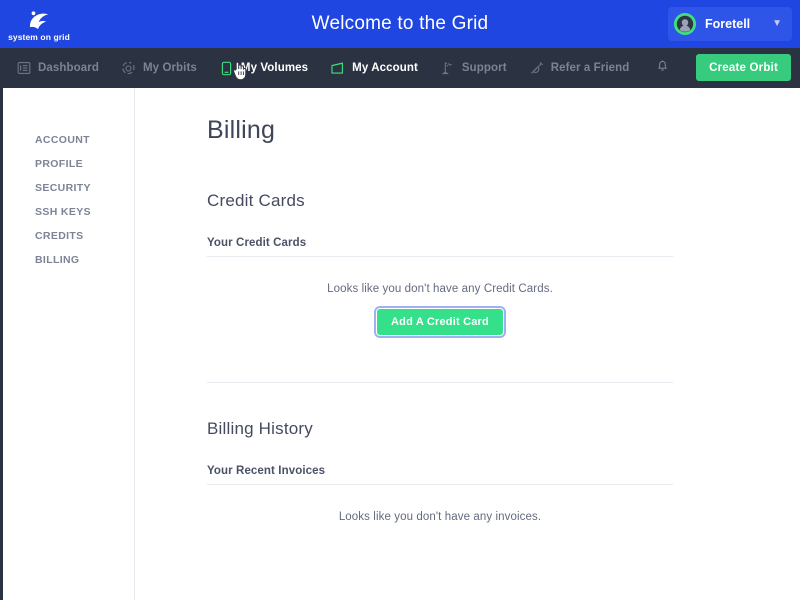  What do you see at coordinates (68, 140) in the screenshot?
I see `sidebar-item-account: ACCOUNT` at bounding box center [68, 140].